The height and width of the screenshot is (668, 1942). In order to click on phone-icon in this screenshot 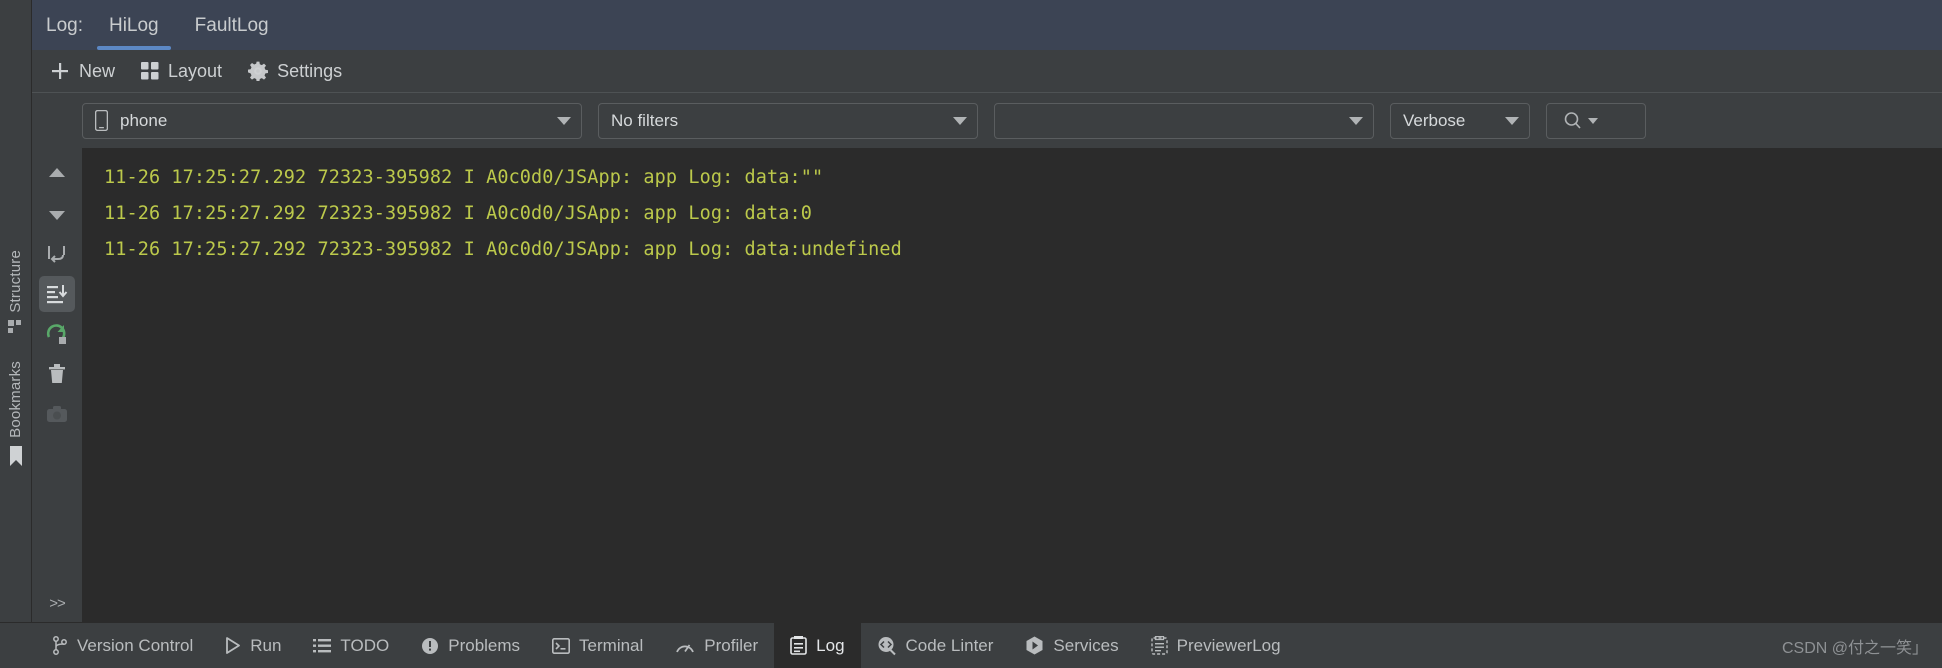, I will do `click(101, 120)`.